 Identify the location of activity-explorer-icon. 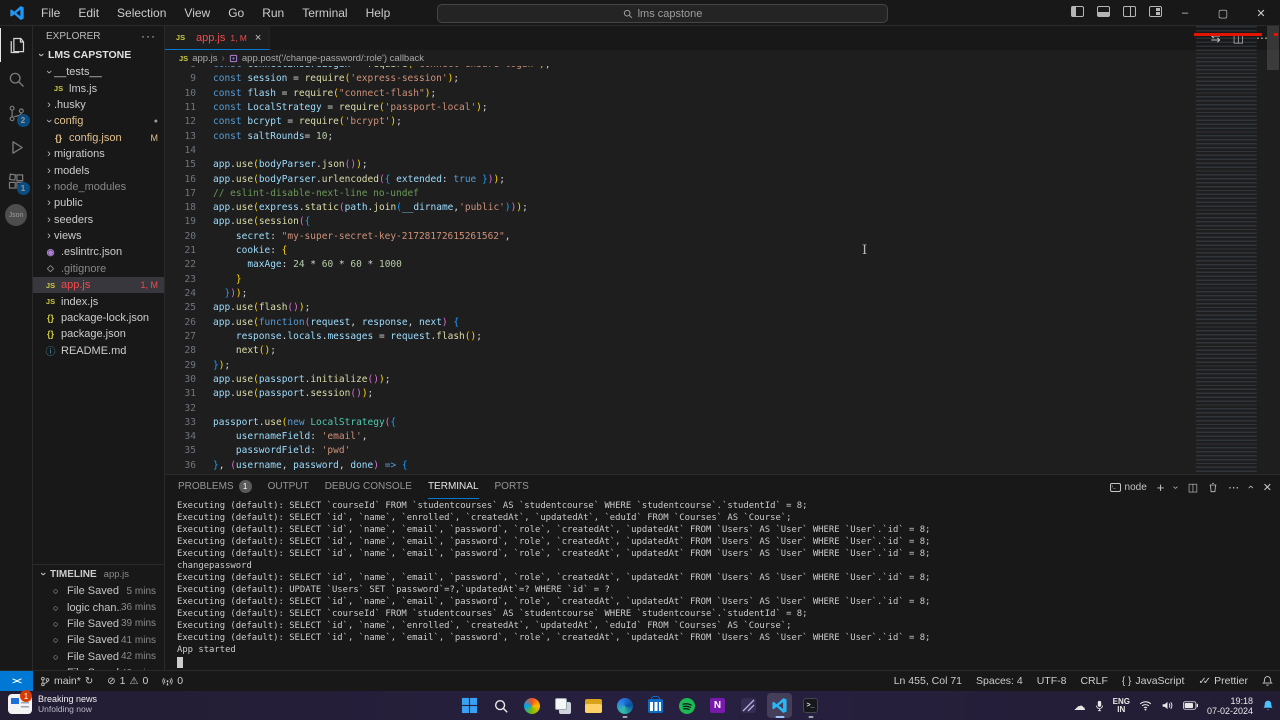
(16, 45).